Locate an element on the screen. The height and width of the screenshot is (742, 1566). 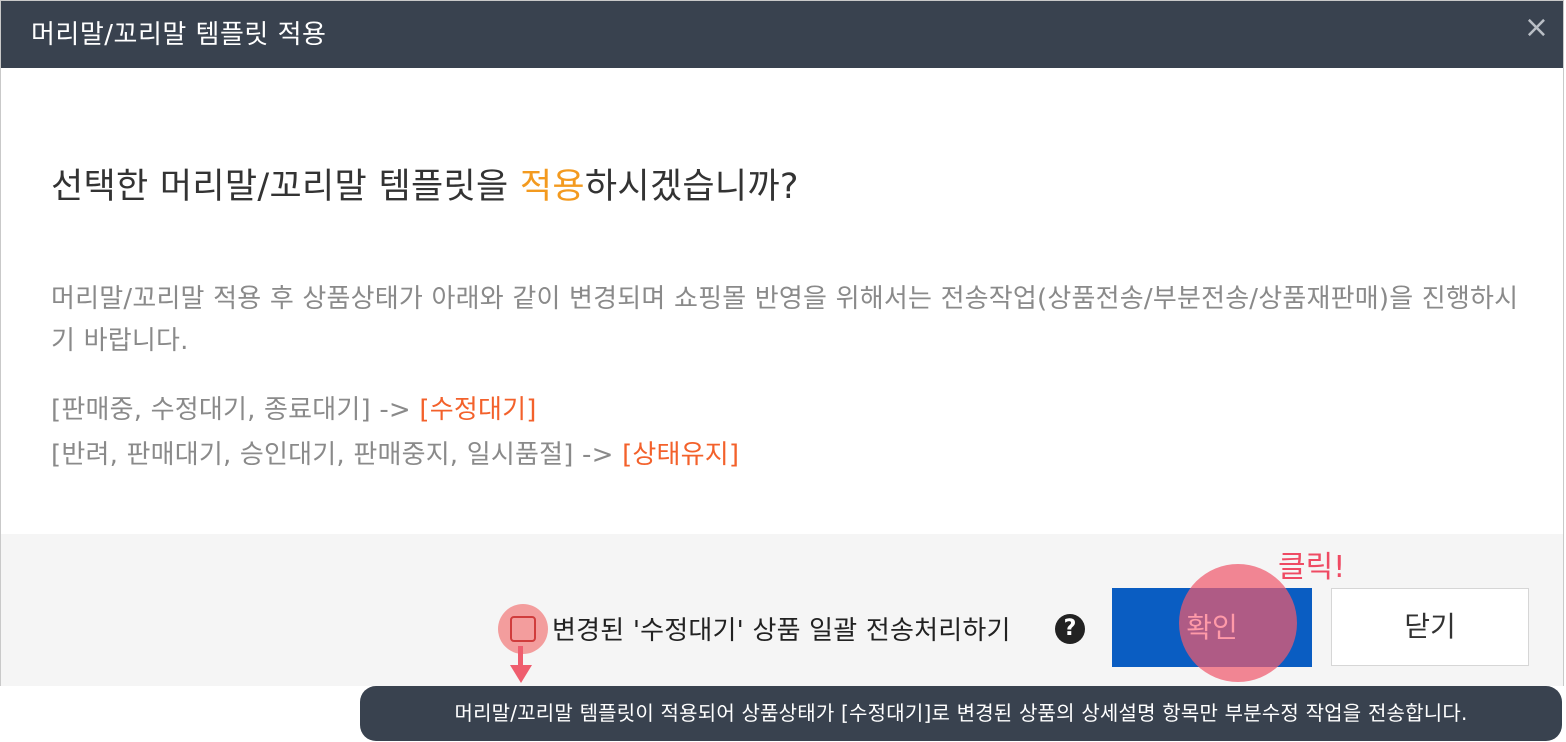
rule-to: [상태유지] is located at coordinates (681, 455).